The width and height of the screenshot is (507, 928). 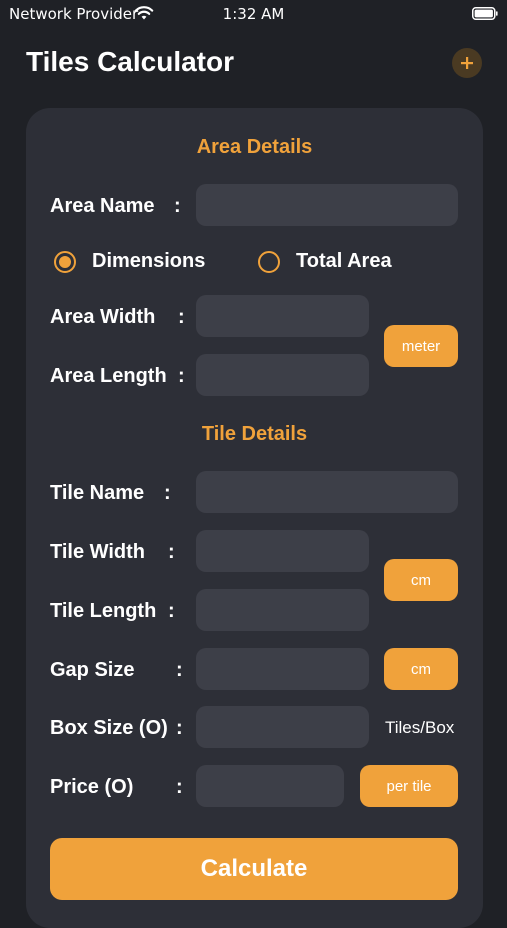 I want to click on price-label: Price (O), so click(x=92, y=787).